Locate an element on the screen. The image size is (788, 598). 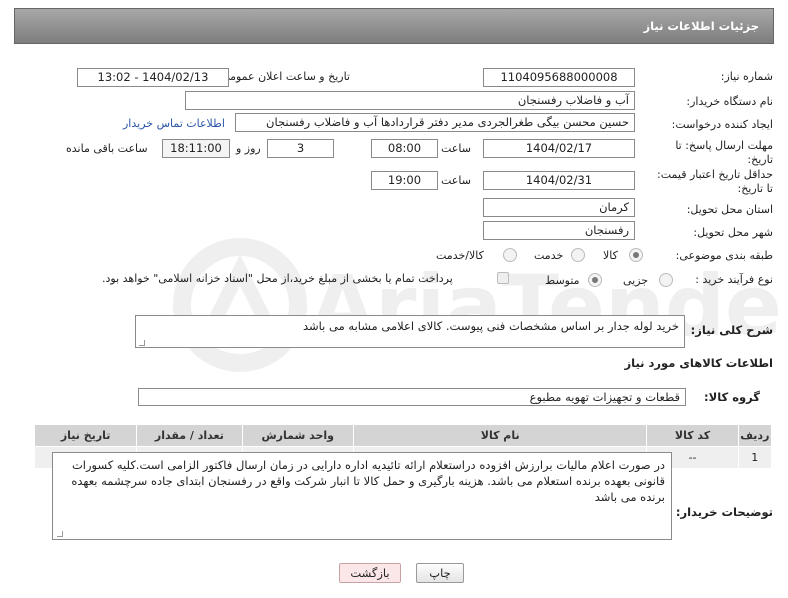
price-validity-label: حداقل تاریخ اعتبار قیمت: is located at coordinates (715, 174).